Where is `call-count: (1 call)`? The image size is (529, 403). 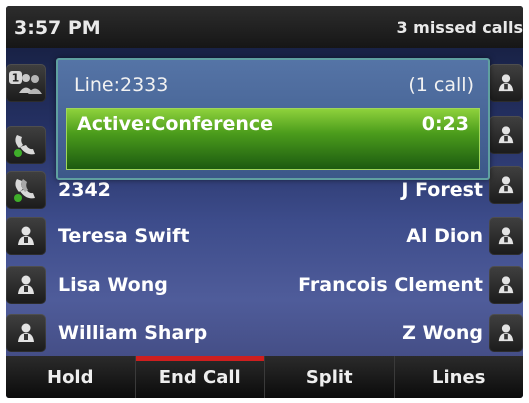
call-count: (1 call) is located at coordinates (441, 85).